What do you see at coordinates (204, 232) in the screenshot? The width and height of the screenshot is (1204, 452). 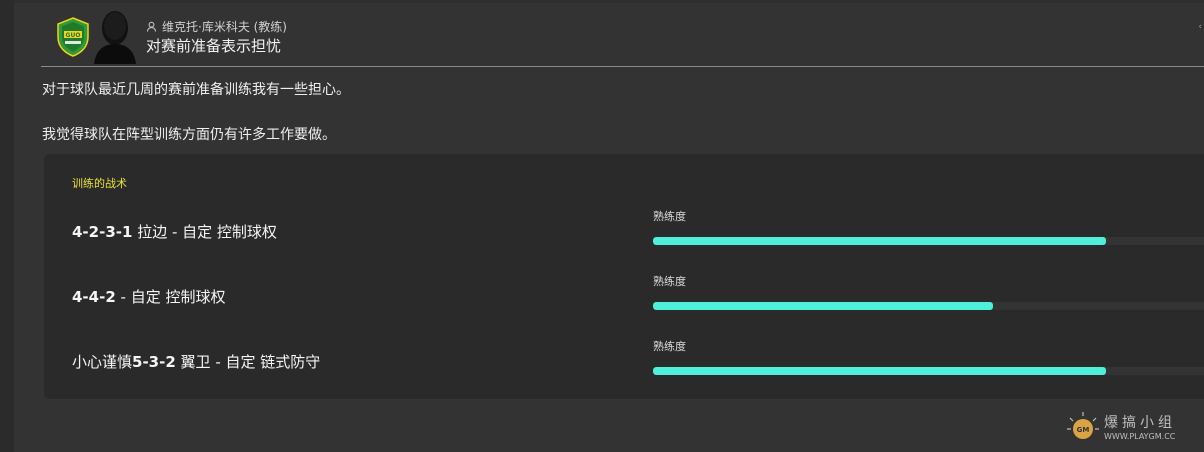 I see `tactic-desc: 拉边 - 自定 控制球权` at bounding box center [204, 232].